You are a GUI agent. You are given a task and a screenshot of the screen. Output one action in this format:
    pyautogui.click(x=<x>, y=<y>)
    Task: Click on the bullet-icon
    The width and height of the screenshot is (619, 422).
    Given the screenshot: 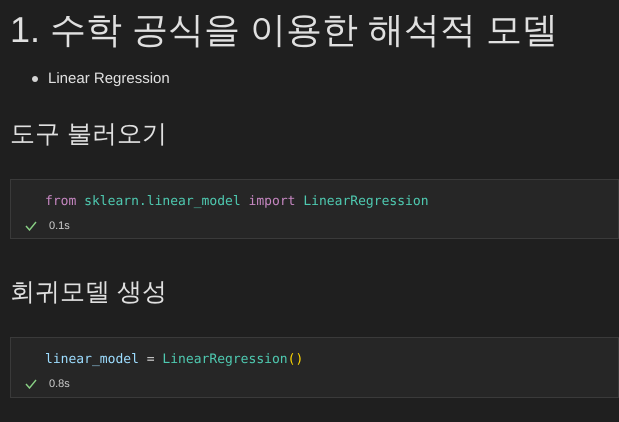 What is the action you would take?
    pyautogui.click(x=35, y=79)
    